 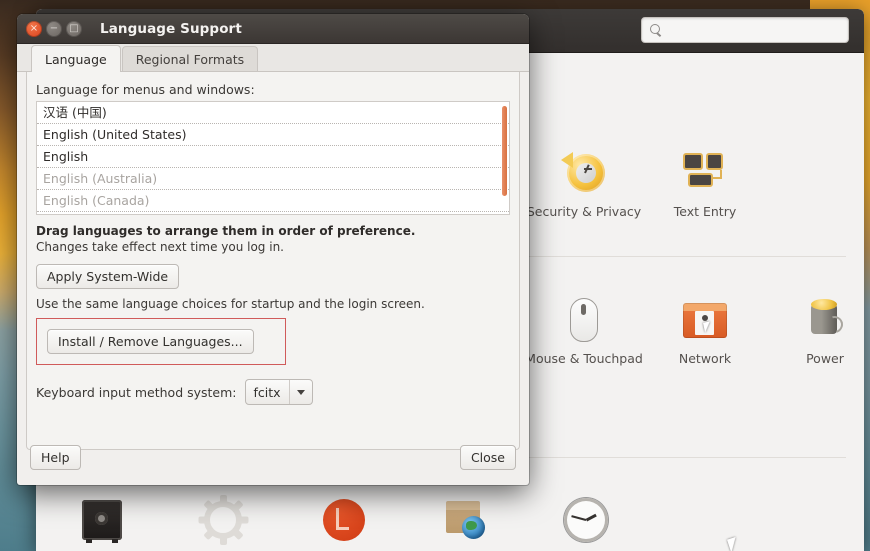 I want to click on panel-item-label: Text Entry, so click(x=705, y=211).